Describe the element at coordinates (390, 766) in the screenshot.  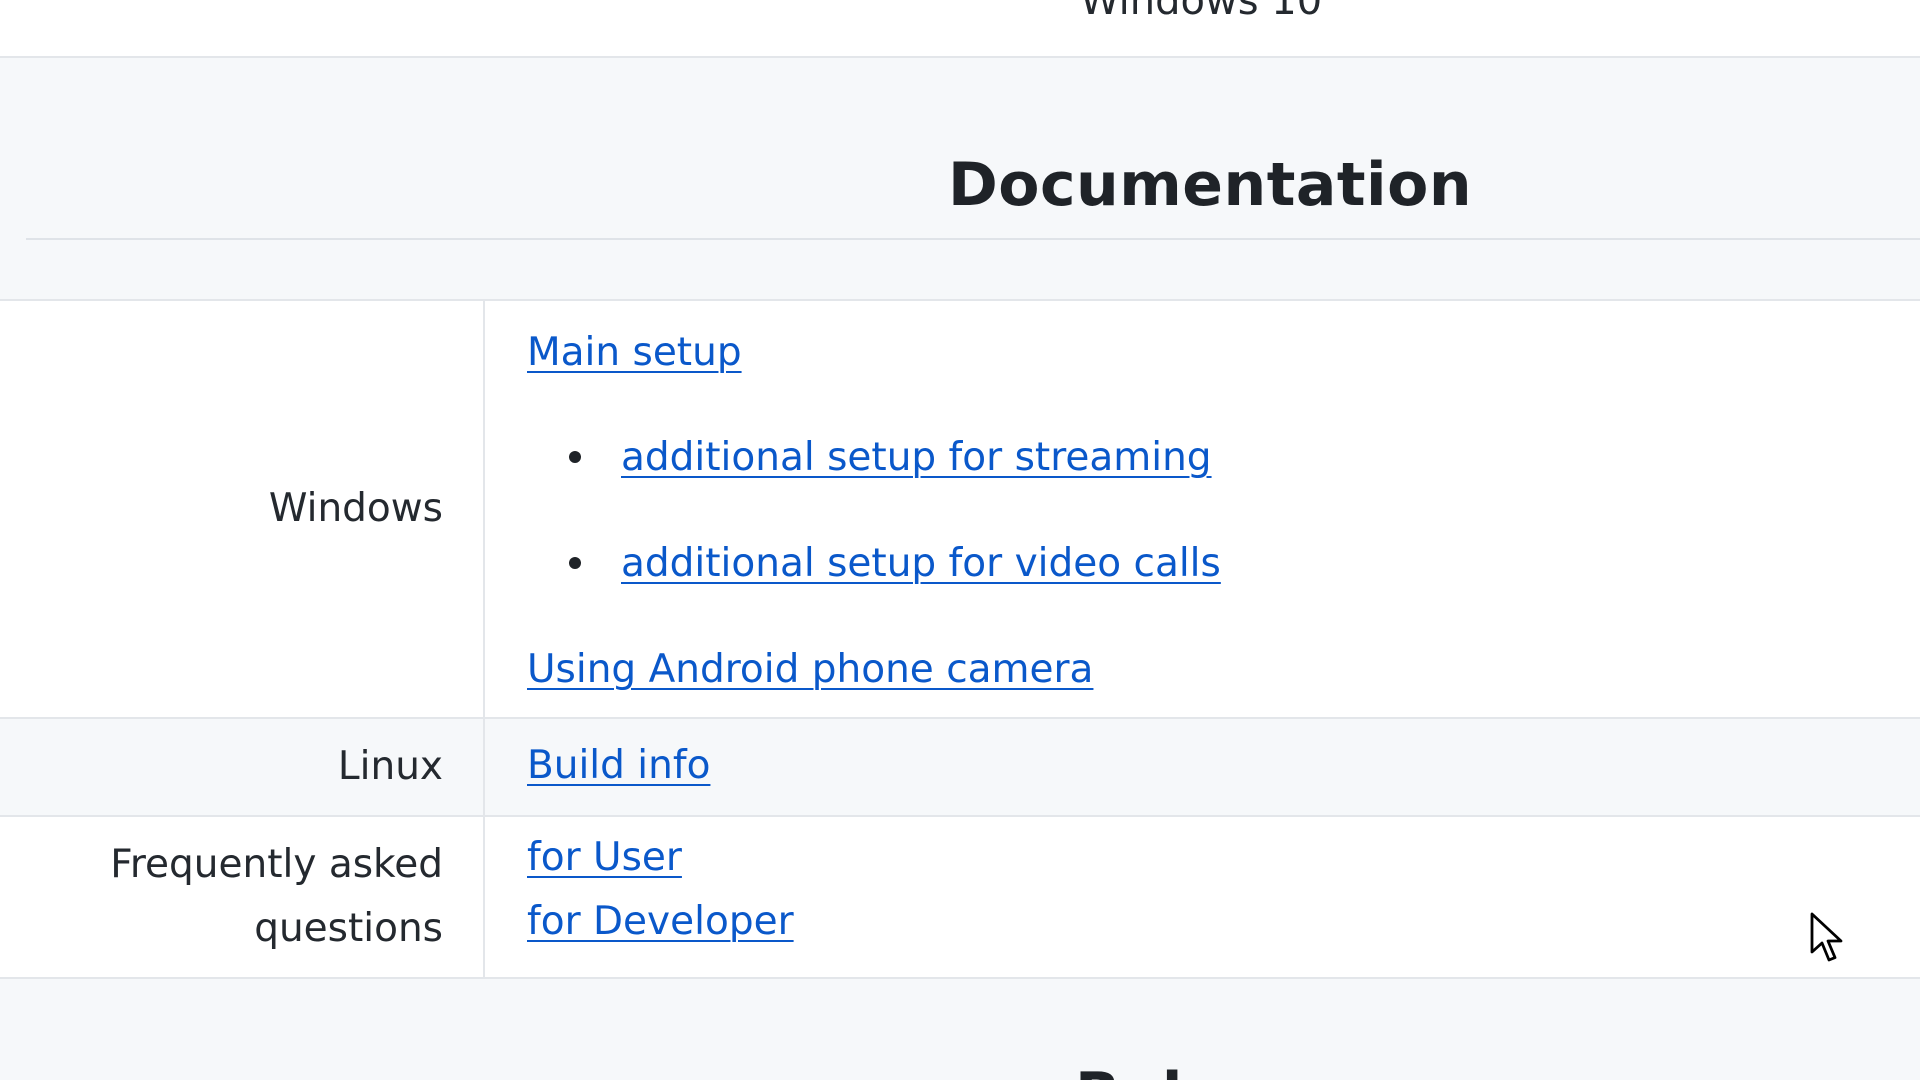
I see `row-label-text: Linux` at that location.